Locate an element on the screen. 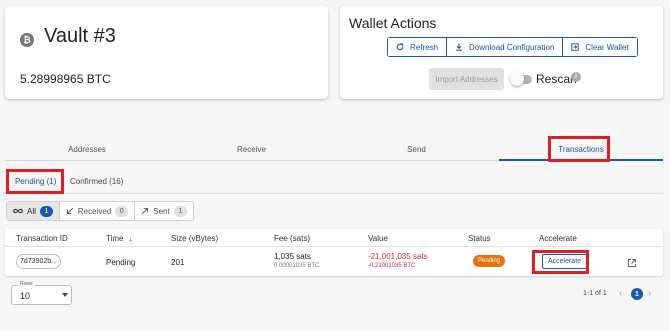 This screenshot has width=670, height=331. filter-all: All 1 is located at coordinates (33, 211).